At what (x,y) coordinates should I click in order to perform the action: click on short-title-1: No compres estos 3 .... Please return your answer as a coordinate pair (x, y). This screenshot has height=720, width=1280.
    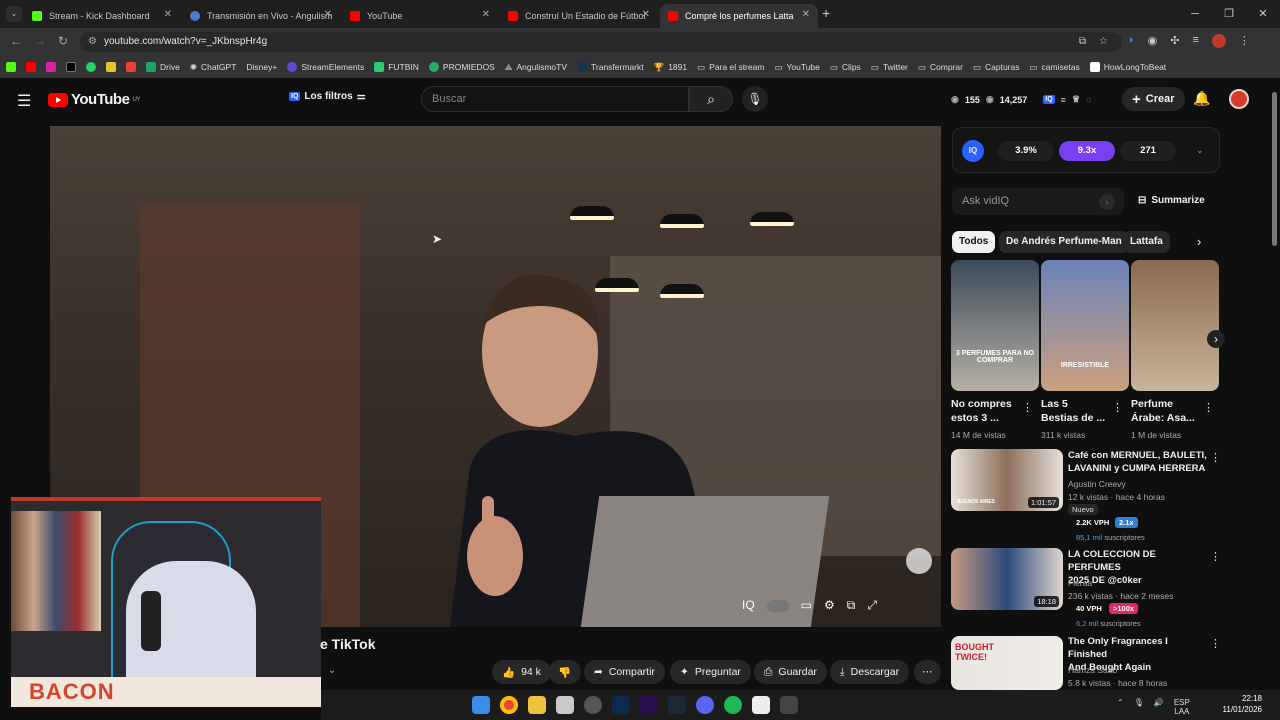
    Looking at the image, I should click on (984, 411).